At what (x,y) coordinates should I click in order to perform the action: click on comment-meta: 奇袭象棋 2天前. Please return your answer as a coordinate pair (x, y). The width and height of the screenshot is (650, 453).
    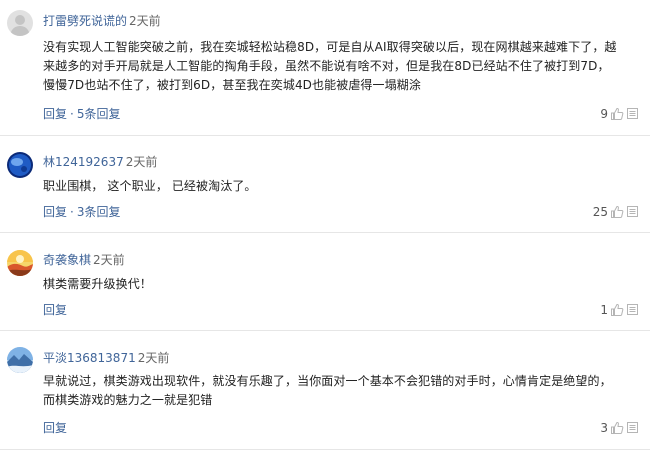
    Looking at the image, I should click on (84, 260).